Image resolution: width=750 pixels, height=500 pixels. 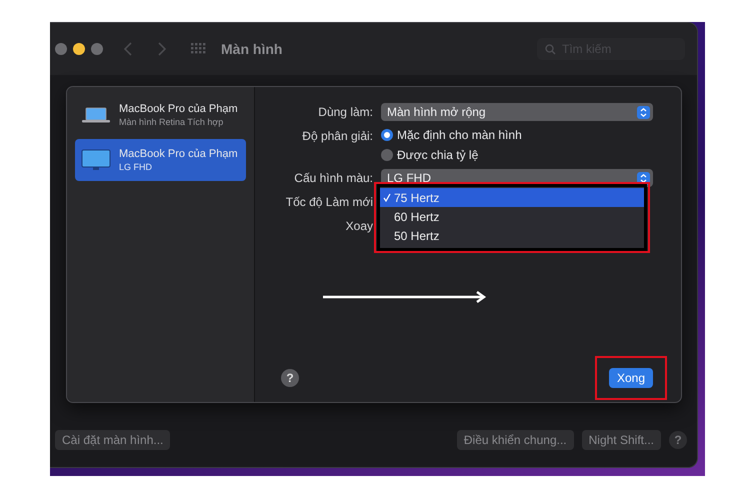 I want to click on display-item: MacBook Pro của Phạm LG FHD, so click(x=160, y=160).